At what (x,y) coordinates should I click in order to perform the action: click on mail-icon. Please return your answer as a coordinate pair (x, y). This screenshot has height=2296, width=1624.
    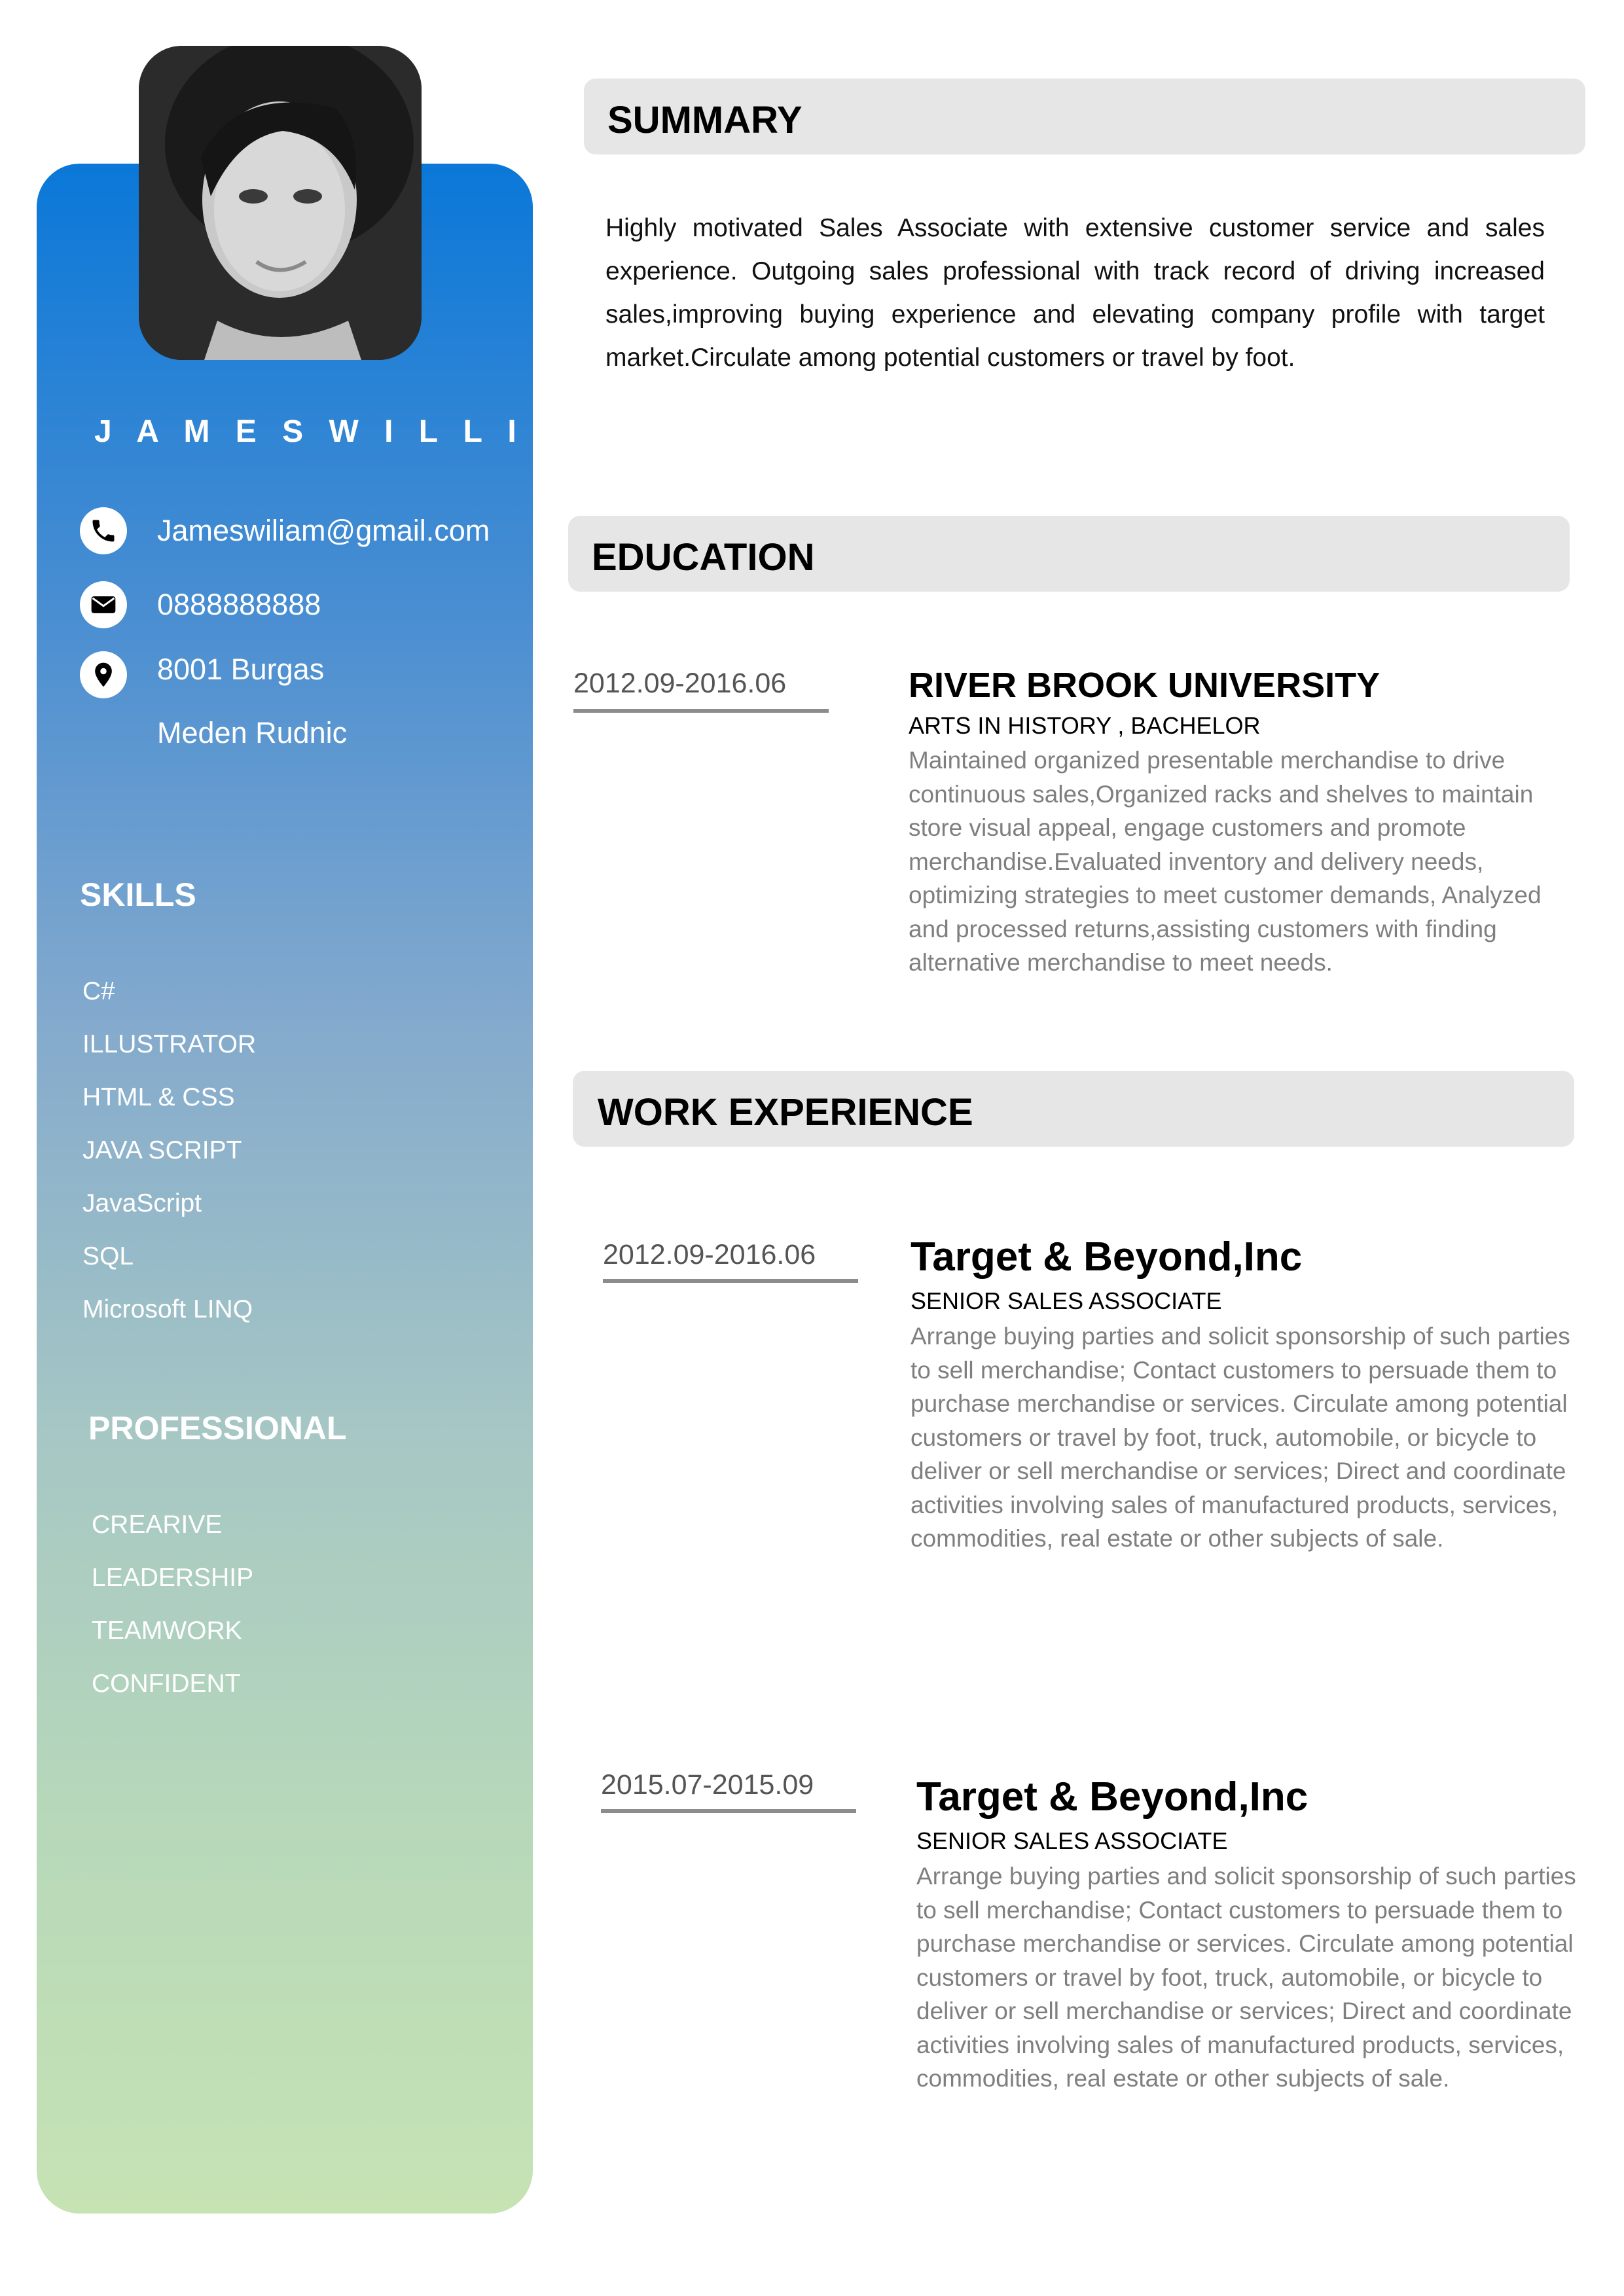
    Looking at the image, I should click on (103, 604).